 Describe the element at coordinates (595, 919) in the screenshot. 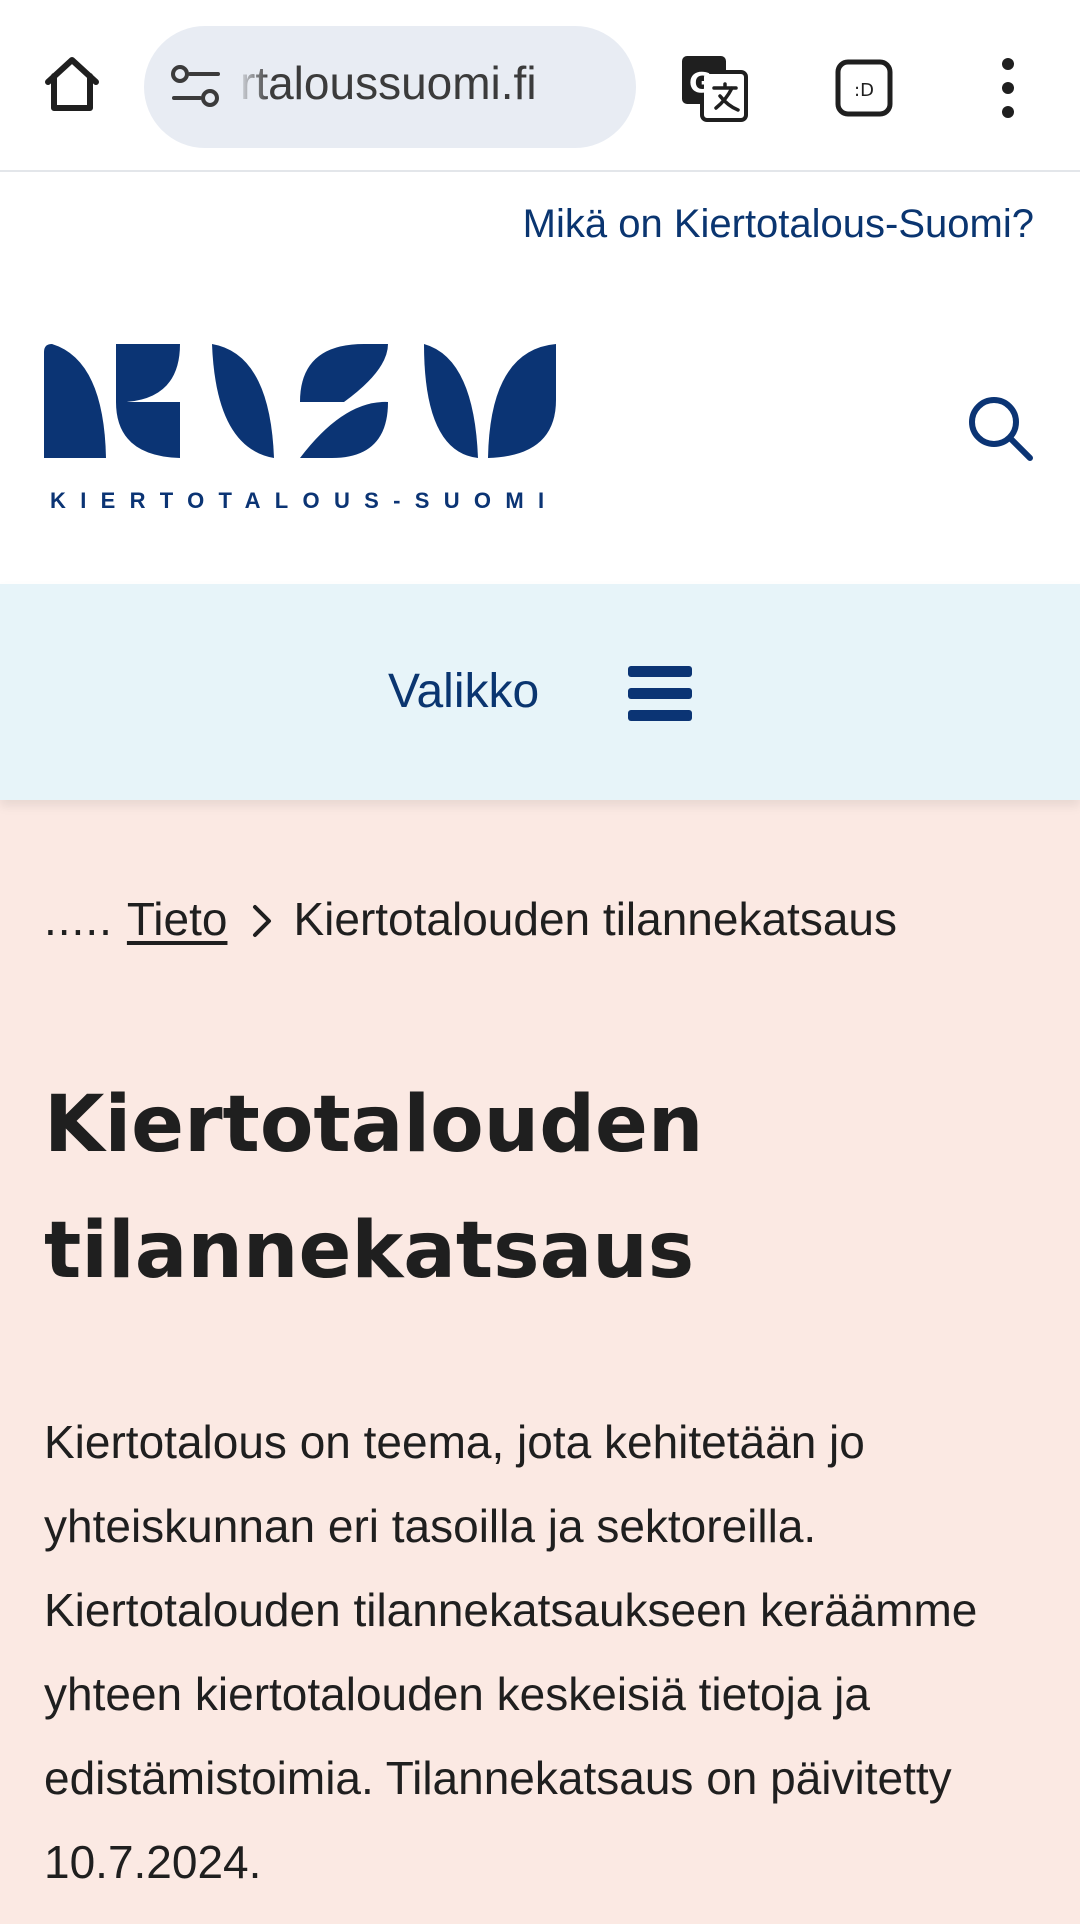

I see `breadcrumb-current: Kiertotalouden tilannekatsaus` at that location.